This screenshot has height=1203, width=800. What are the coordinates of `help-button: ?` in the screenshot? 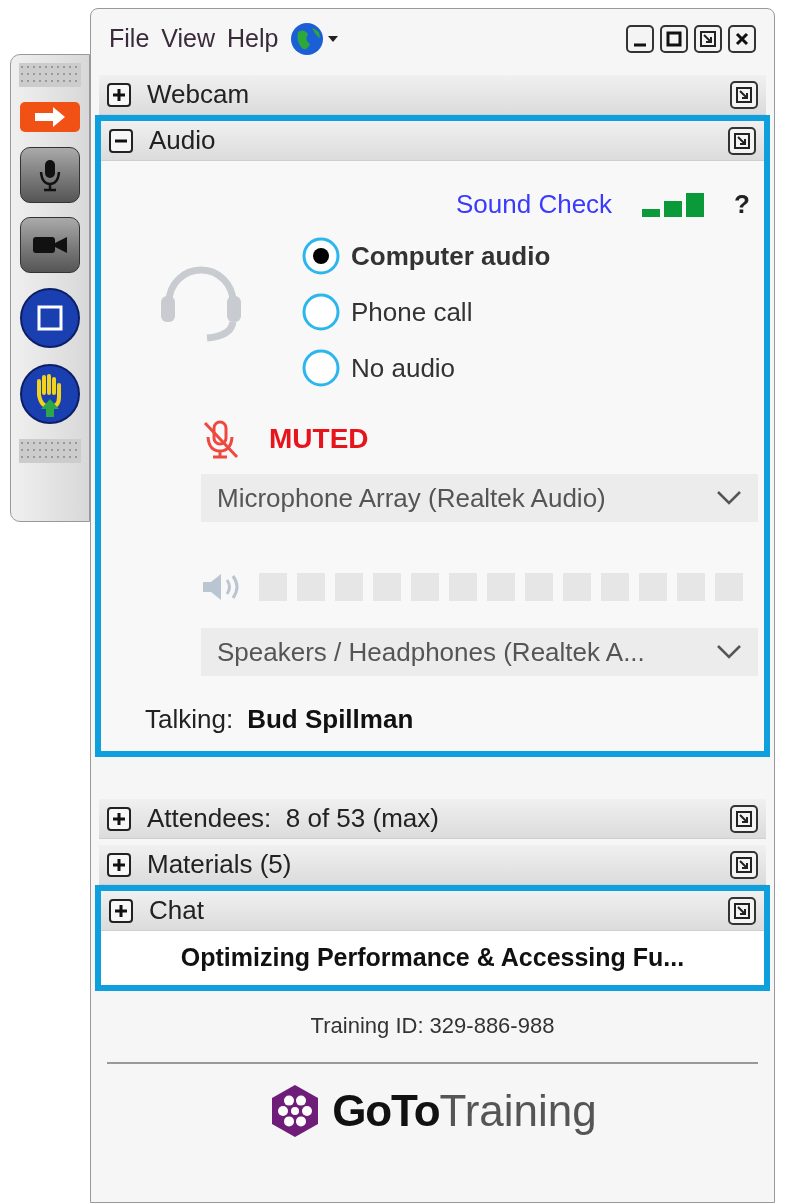 It's located at (742, 204).